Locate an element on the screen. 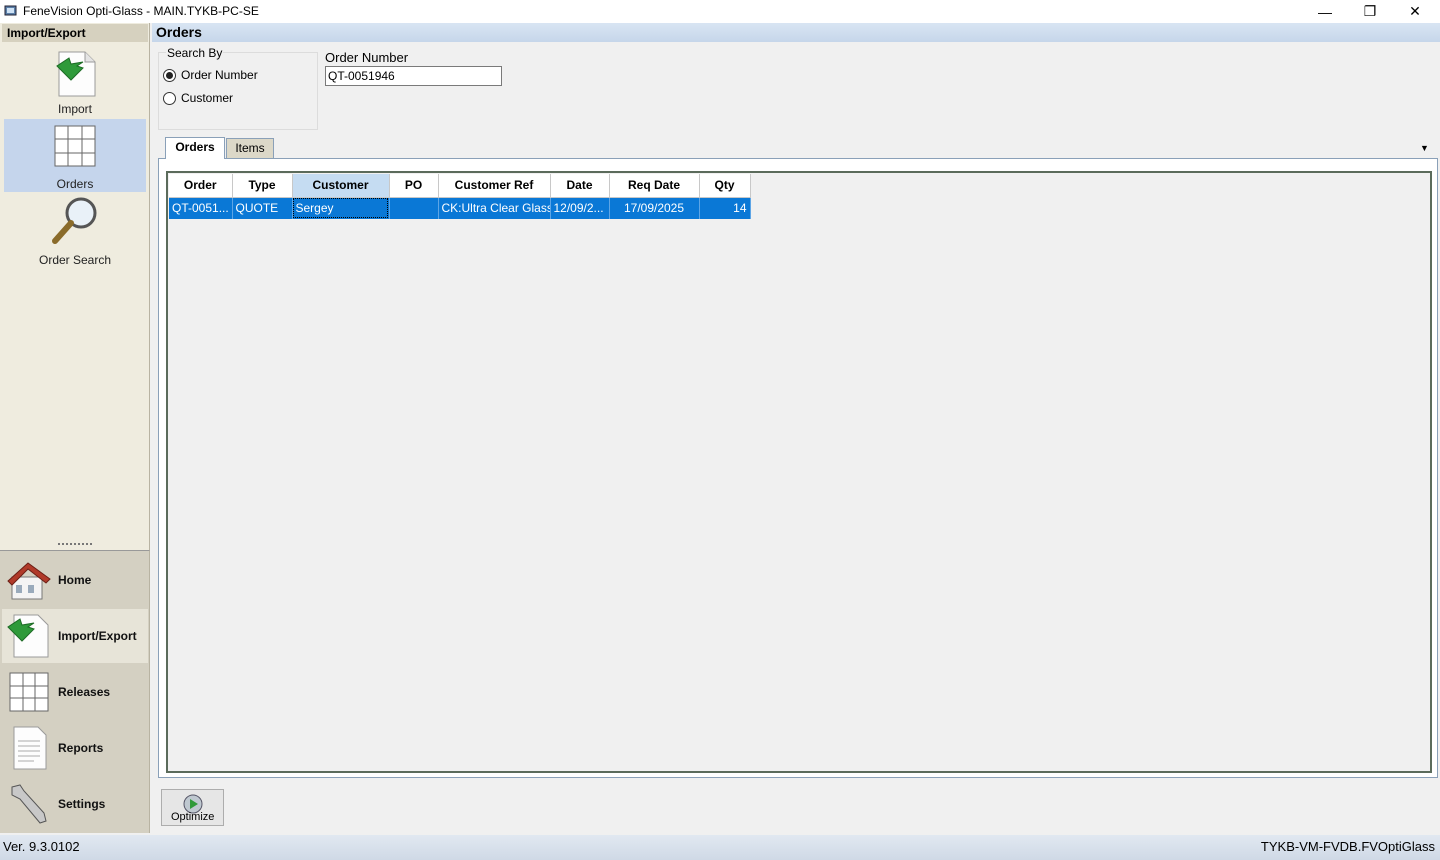 Image resolution: width=1440 pixels, height=860 pixels. minimize-button: — is located at coordinates (1325, 11).